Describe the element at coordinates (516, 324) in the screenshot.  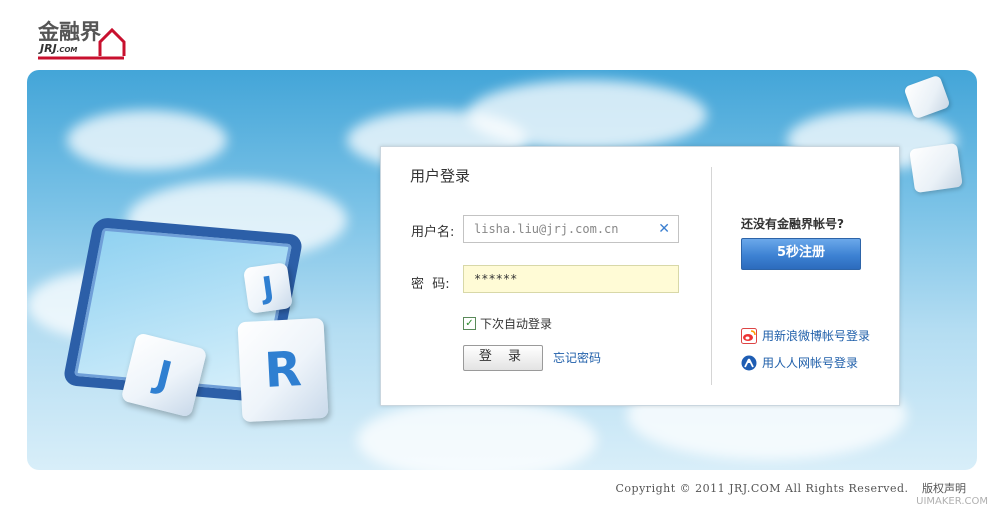
I see `remember-me-label: 下次自动登录` at that location.